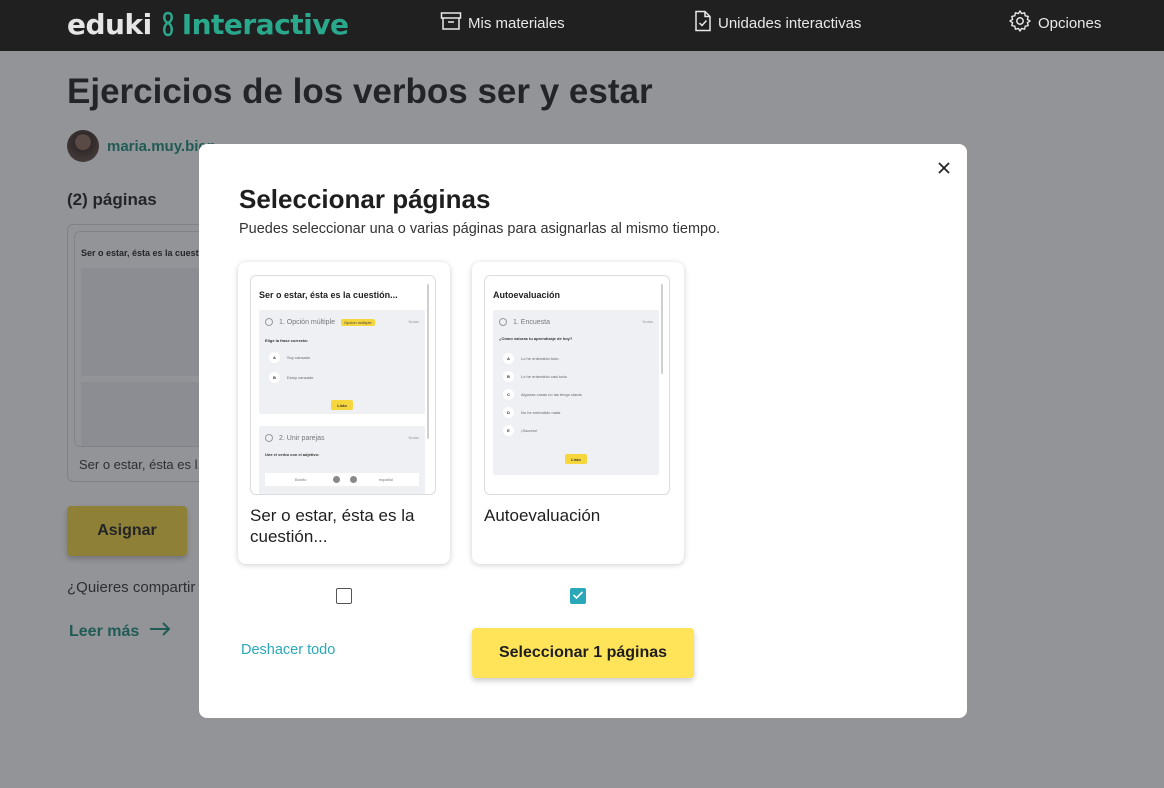 The width and height of the screenshot is (1164, 788). Describe the element at coordinates (292, 454) in the screenshot. I see `question-prompt: Une el verbo con el adjetivo:` at that location.